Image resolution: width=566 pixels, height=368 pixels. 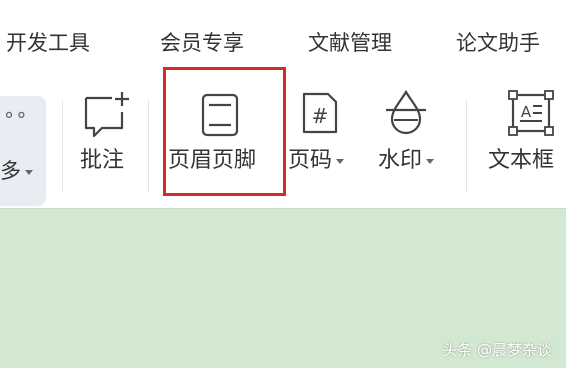 I want to click on comment-add-icon, so click(x=106, y=115).